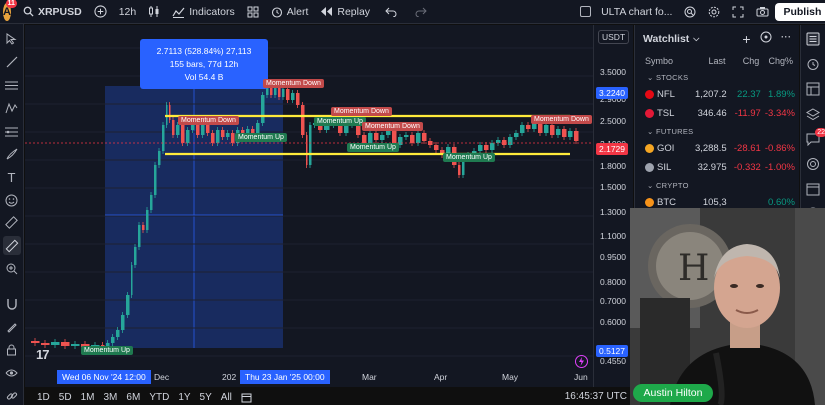  I want to click on more-options-icon: ⋯, so click(786, 39).